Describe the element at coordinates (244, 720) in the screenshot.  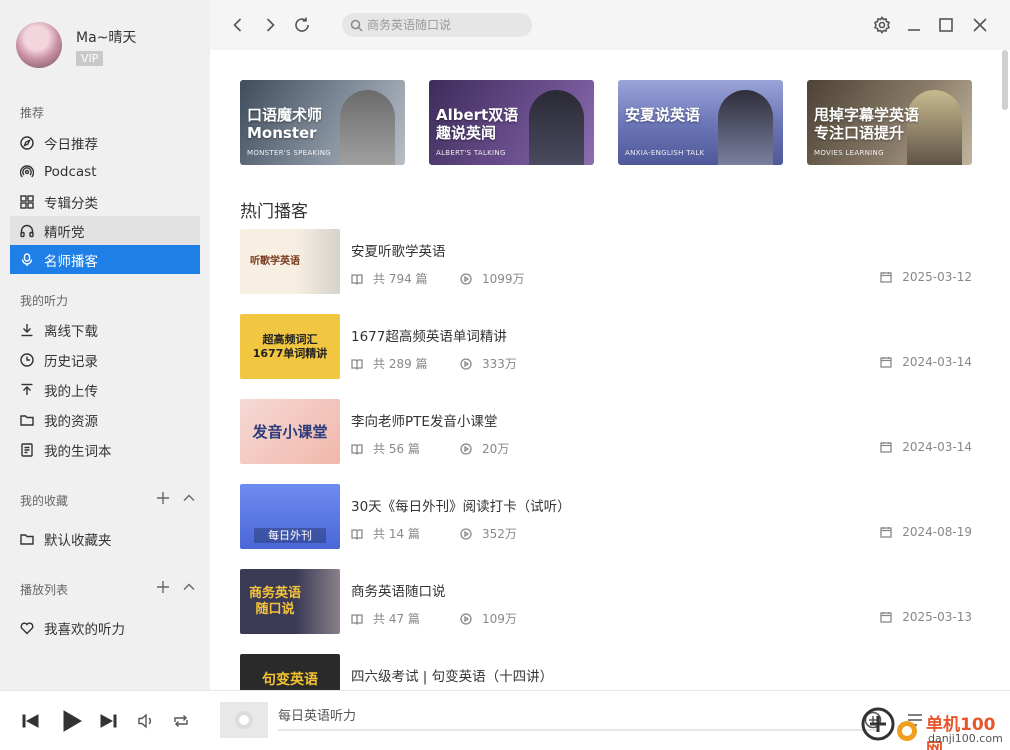
I see `track-cover` at that location.